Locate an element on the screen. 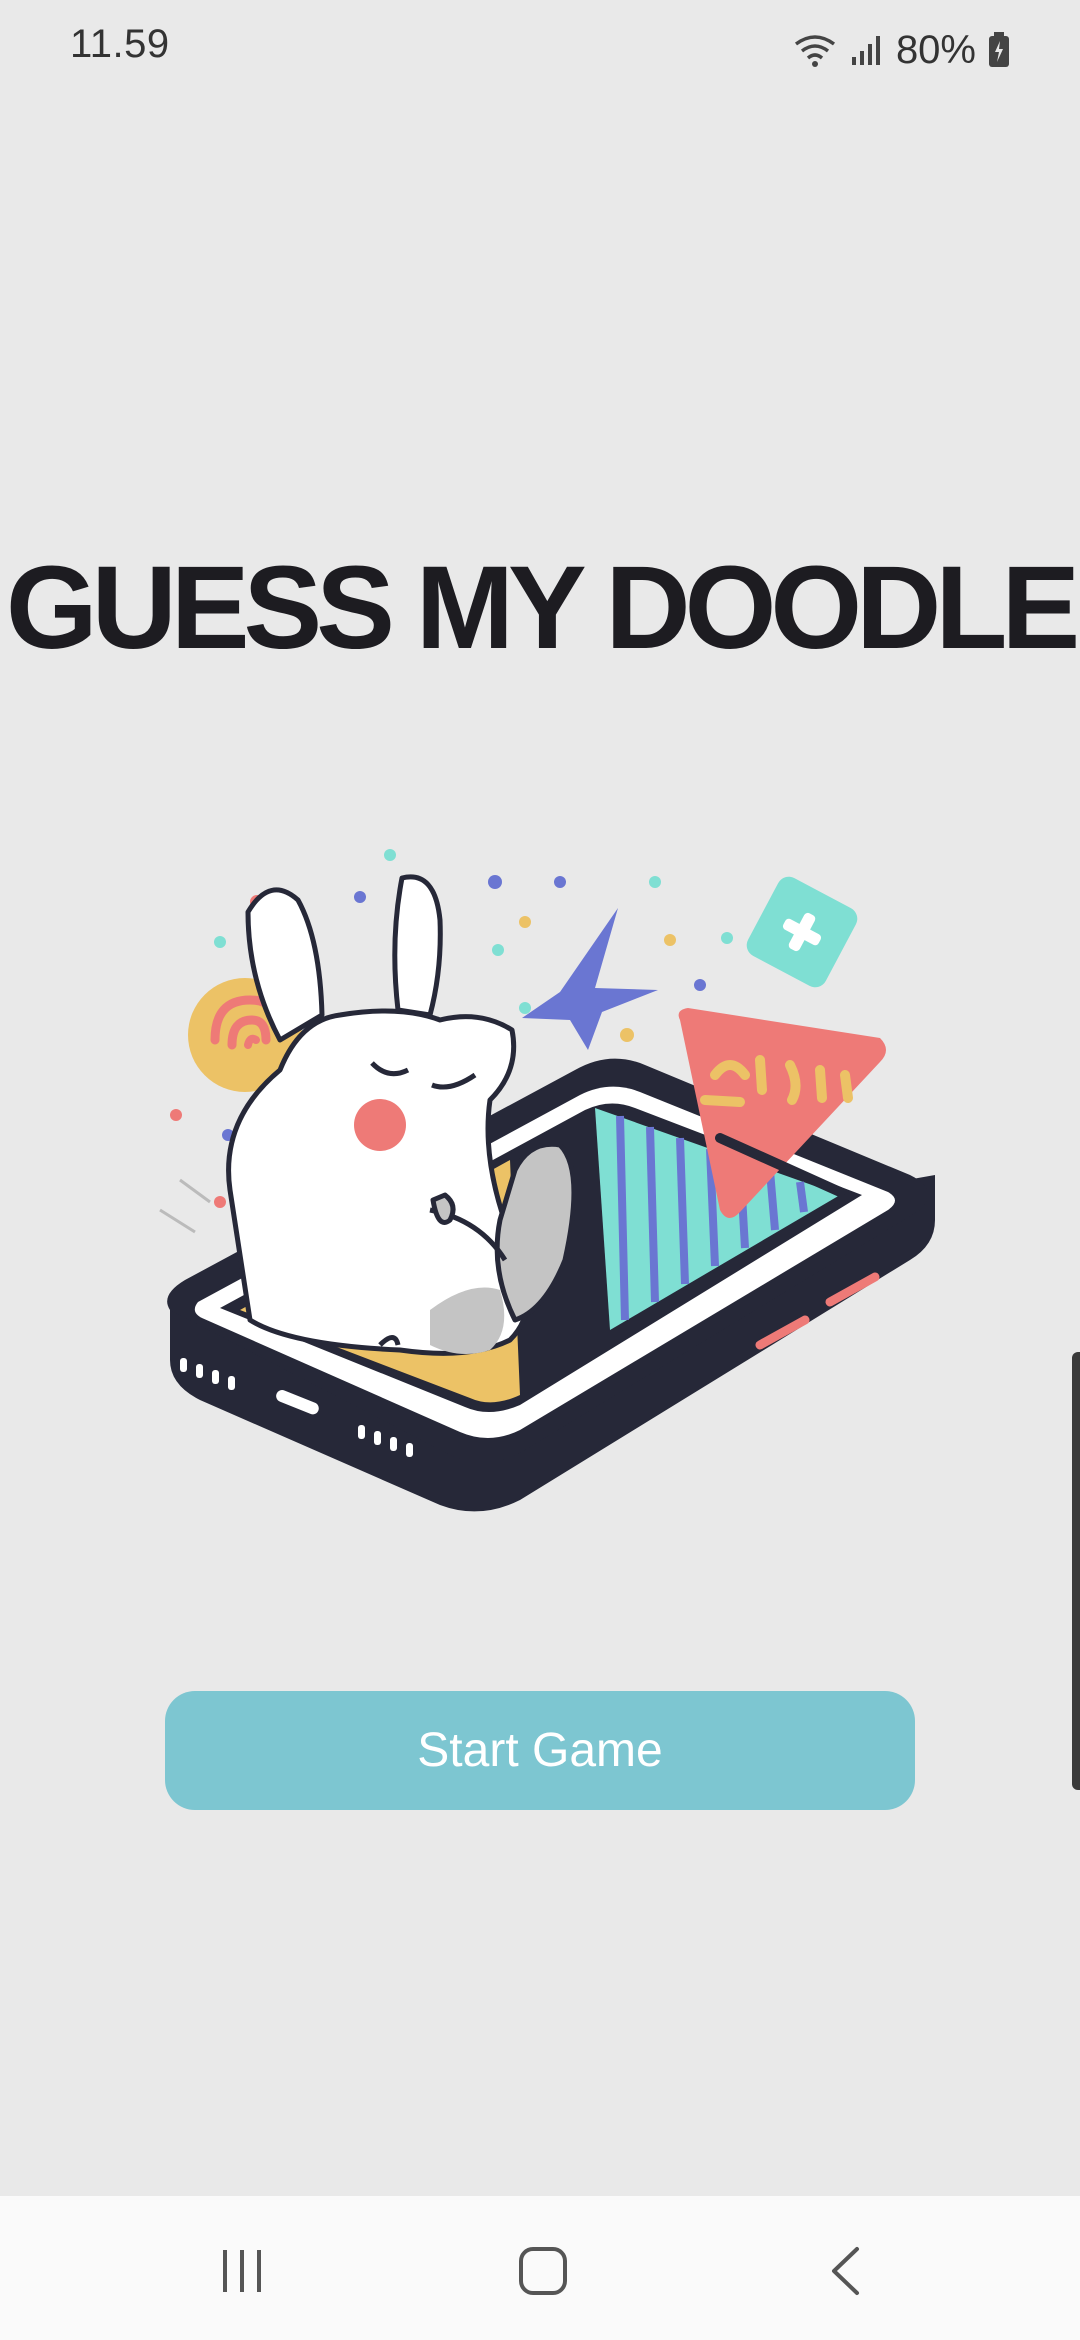 This screenshot has height=2340, width=1080. star-shape is located at coordinates (590, 979).